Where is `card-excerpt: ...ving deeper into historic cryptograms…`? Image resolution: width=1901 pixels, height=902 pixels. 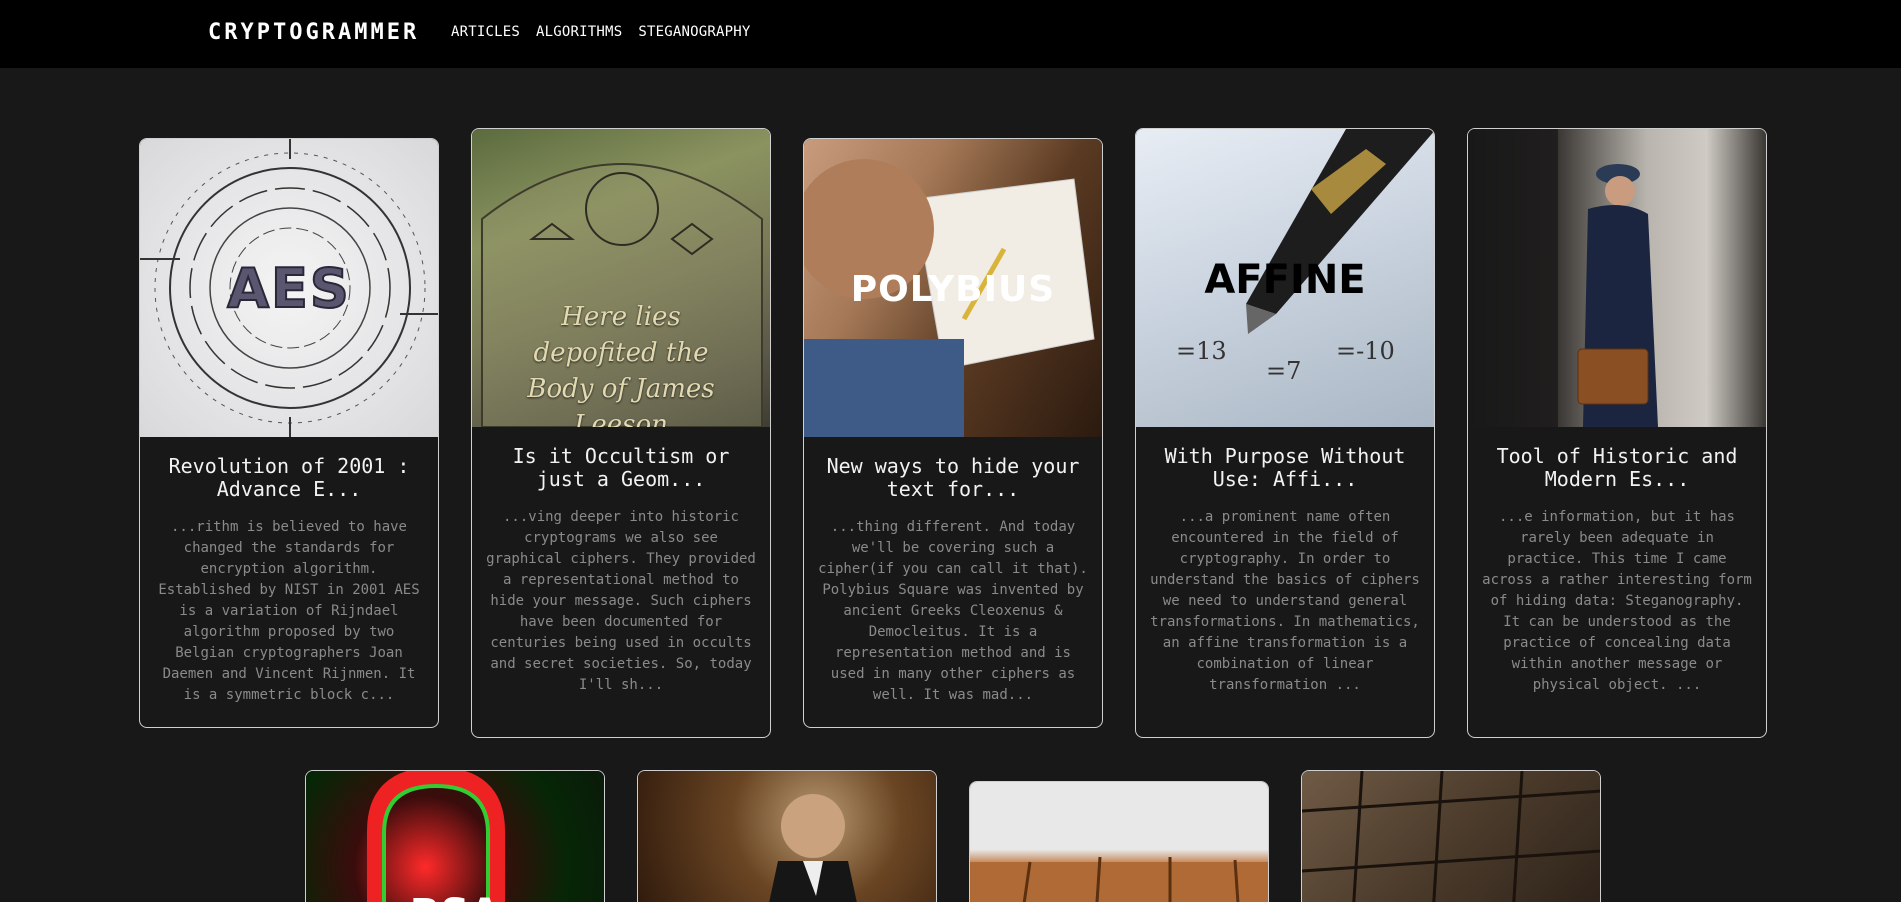 card-excerpt: ...ving deeper into historic cryptograms… is located at coordinates (621, 601).